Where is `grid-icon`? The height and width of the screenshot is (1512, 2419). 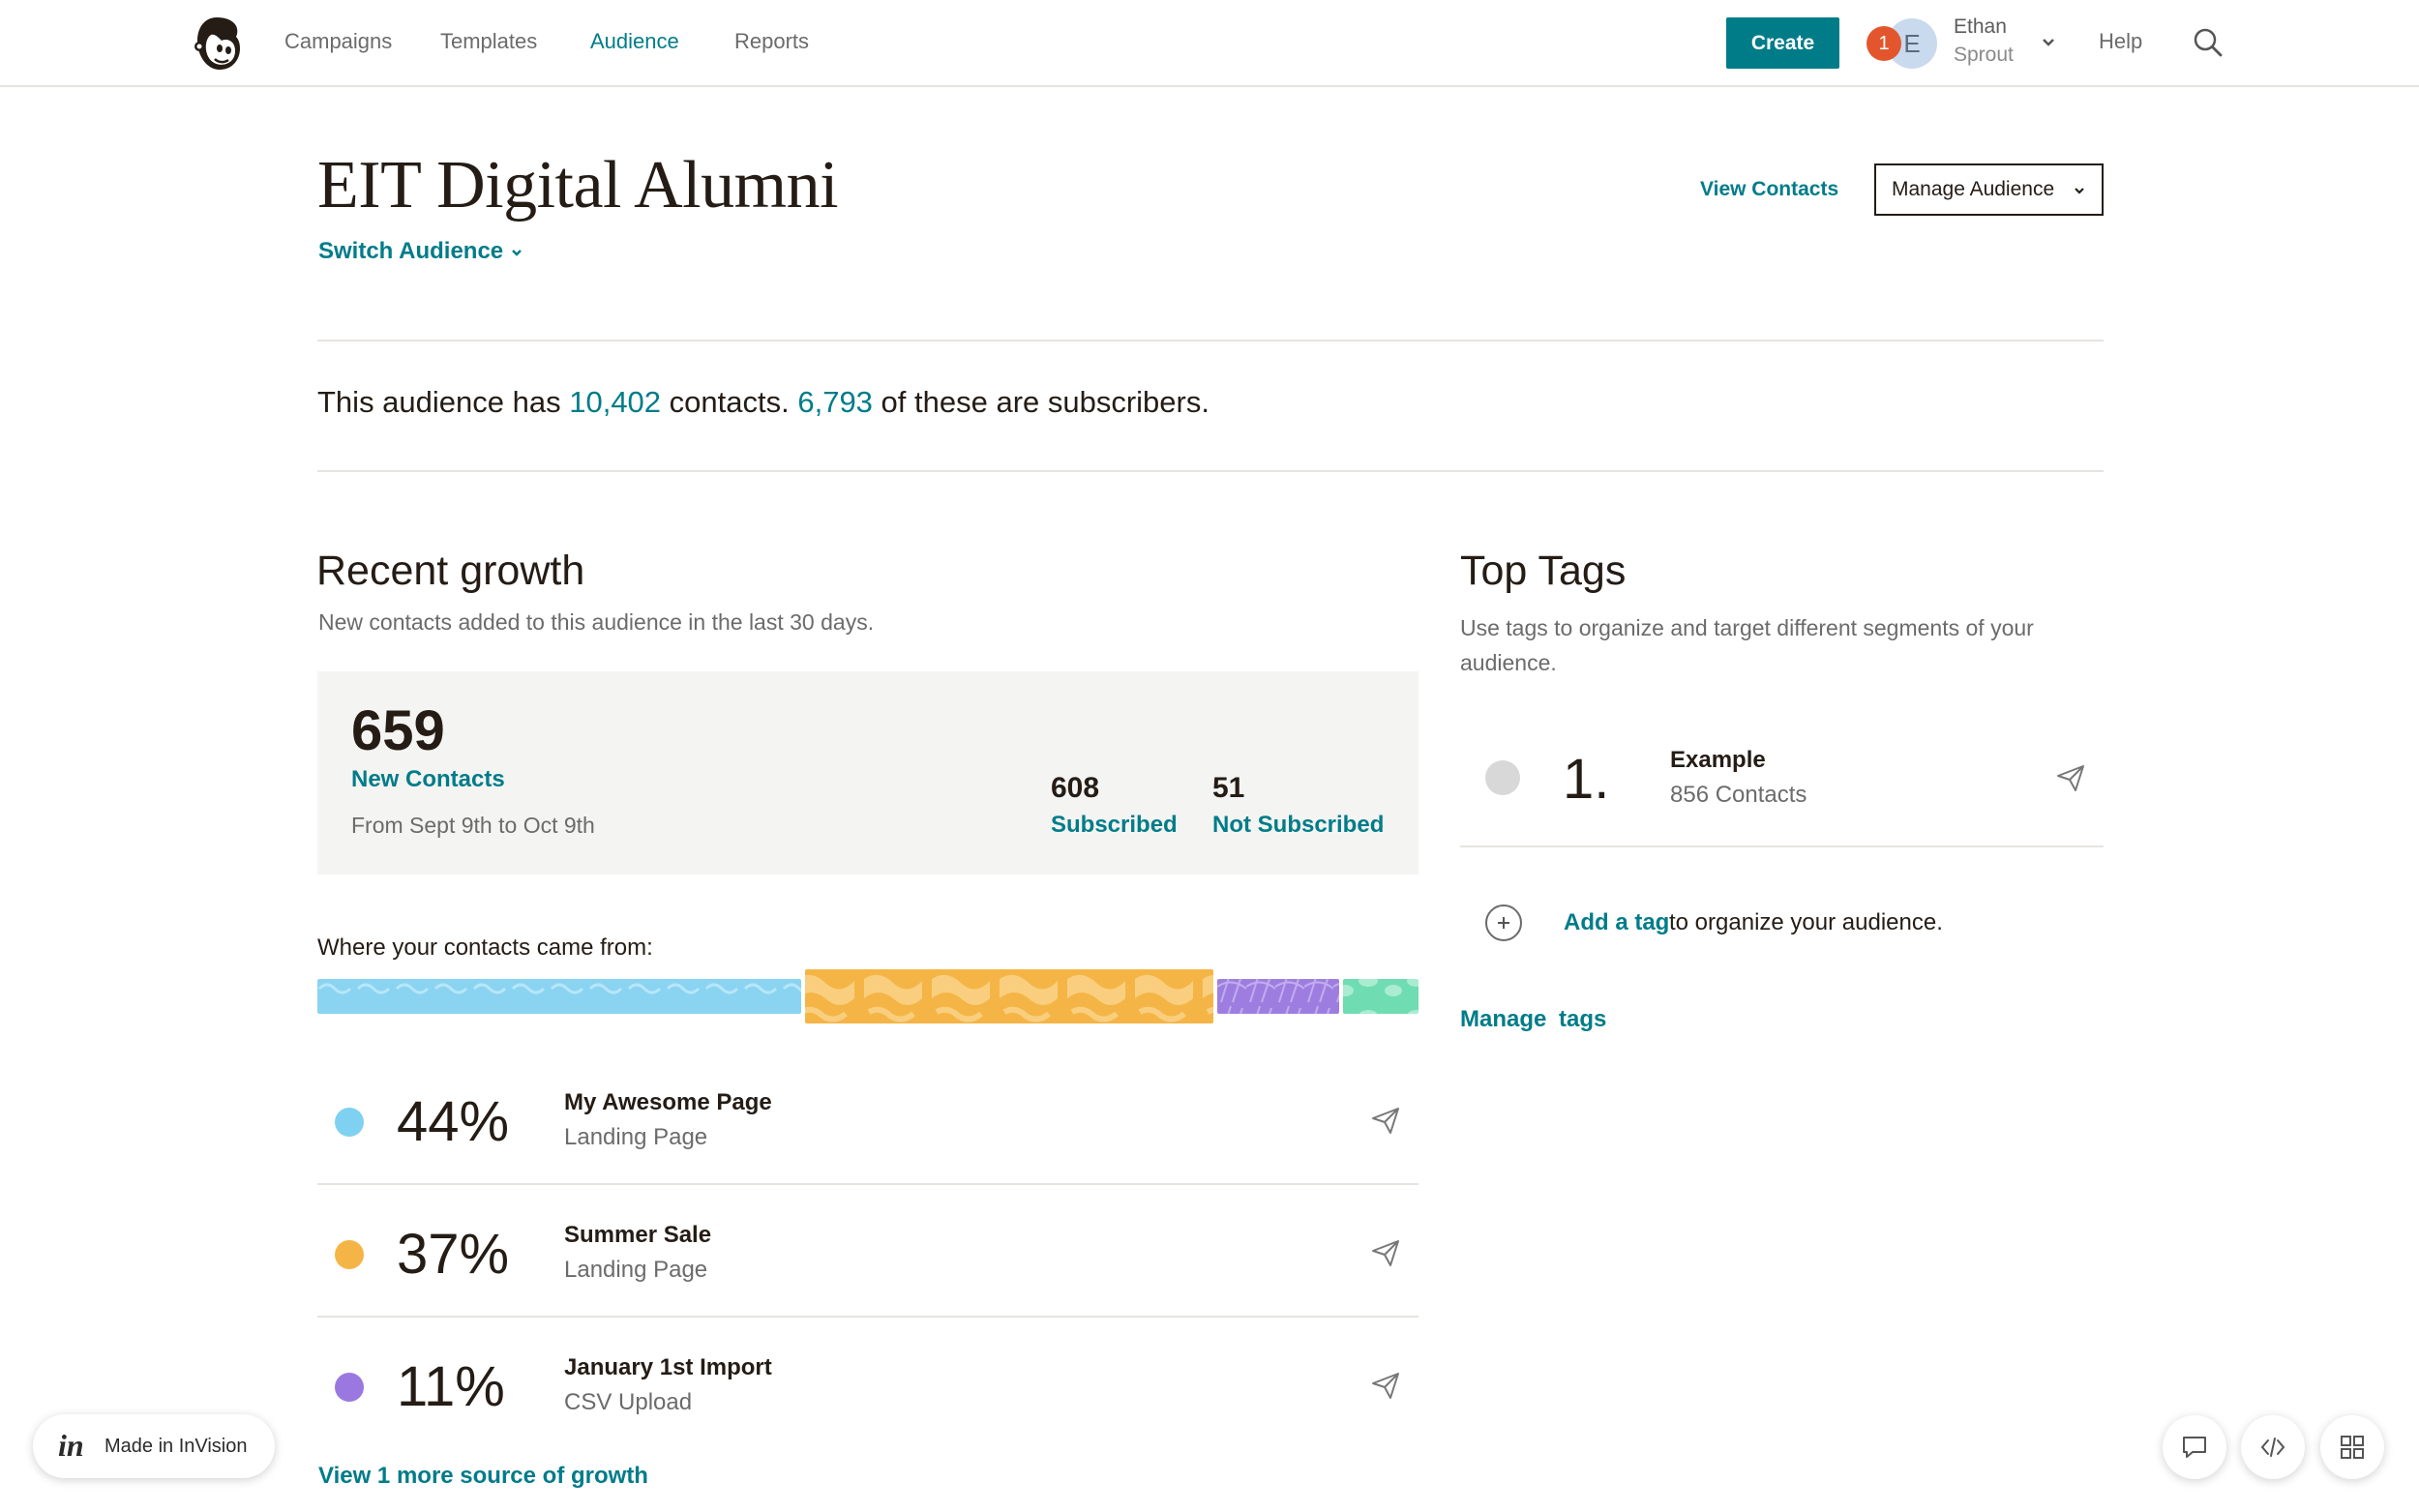
grid-icon is located at coordinates (2352, 1447).